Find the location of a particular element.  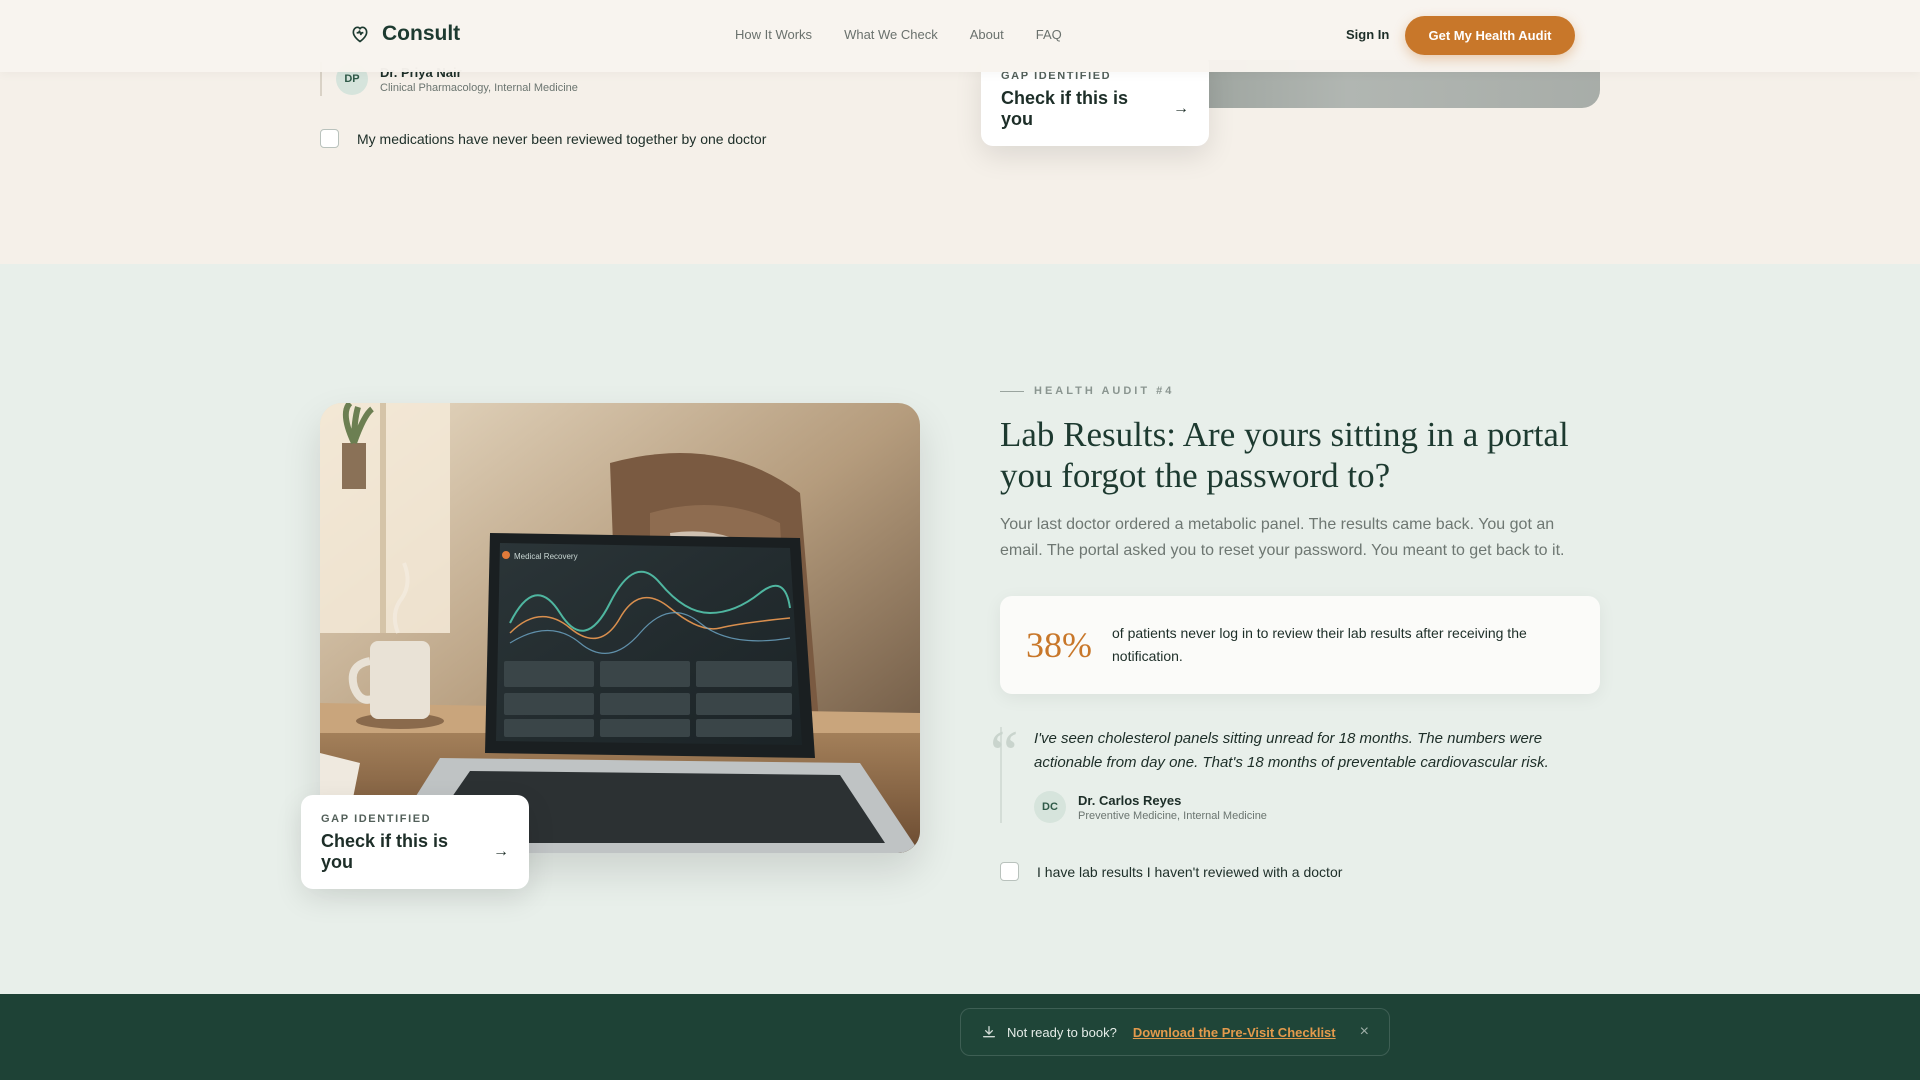

nav-how-it-works: How It Works is located at coordinates (773, 34).